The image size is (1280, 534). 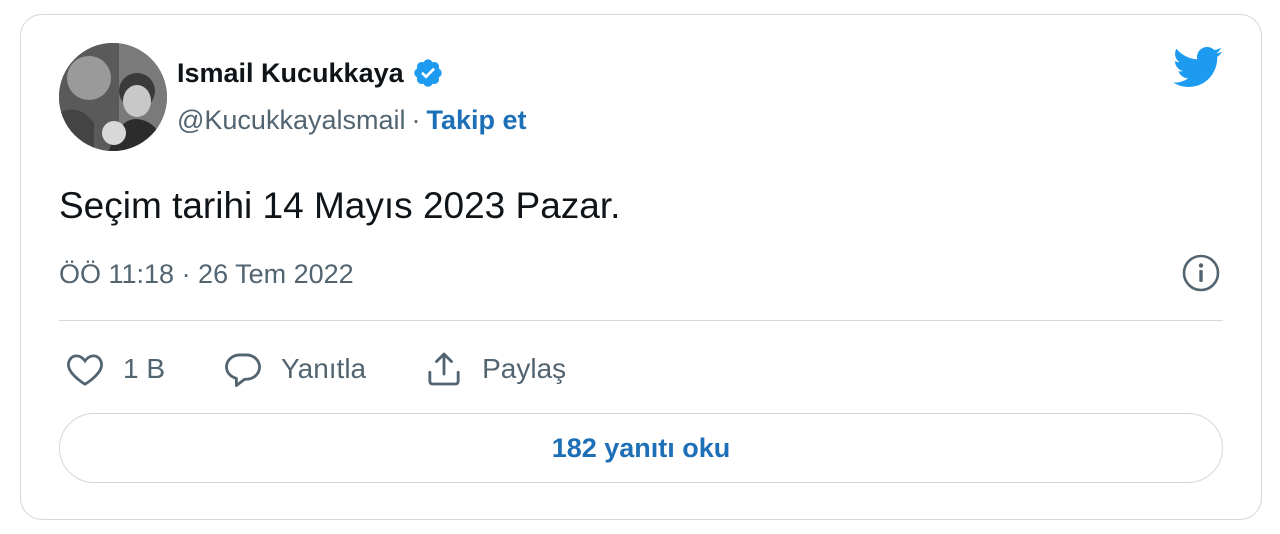 What do you see at coordinates (290, 73) in the screenshot?
I see `author-name: Ismail Kucukkaya` at bounding box center [290, 73].